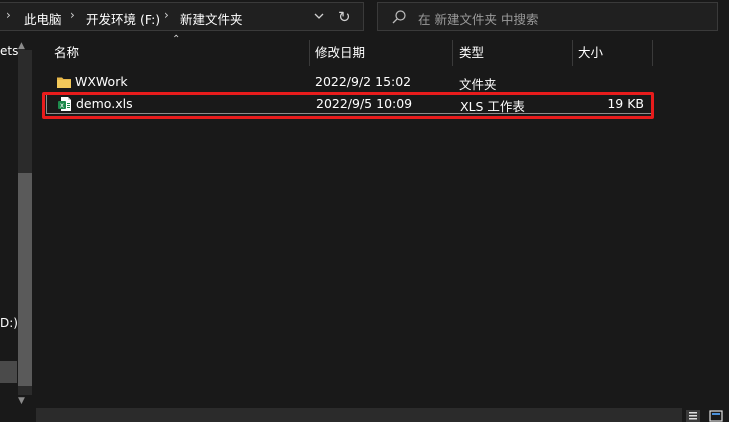  What do you see at coordinates (67, 52) in the screenshot?
I see `column-header-name-label: 名称` at bounding box center [67, 52].